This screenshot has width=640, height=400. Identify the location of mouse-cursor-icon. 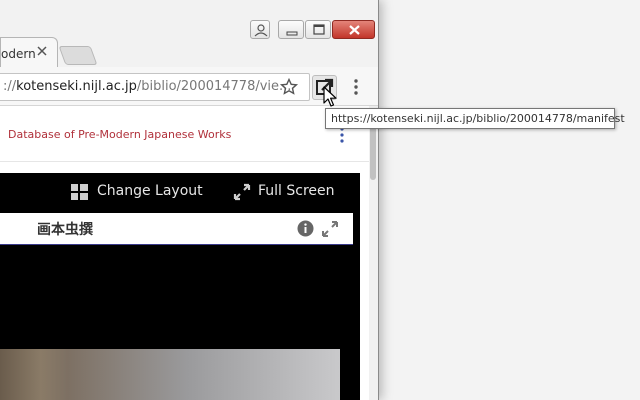
(330, 96).